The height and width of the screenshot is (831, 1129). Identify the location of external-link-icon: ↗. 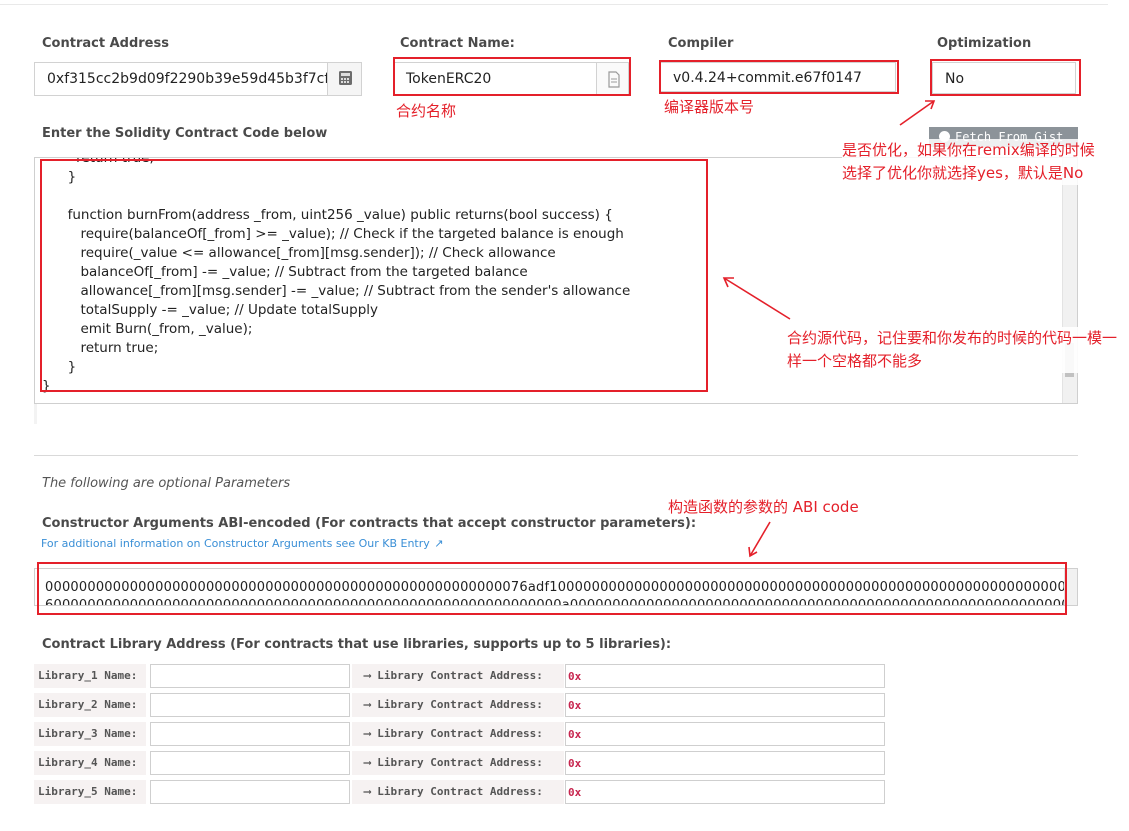
(439, 543).